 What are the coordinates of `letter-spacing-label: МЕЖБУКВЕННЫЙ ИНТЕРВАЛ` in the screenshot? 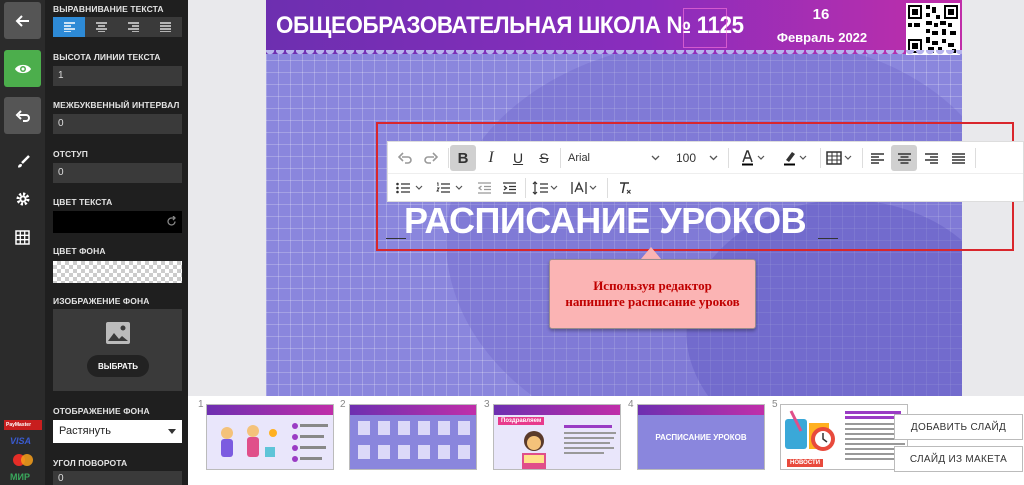 It's located at (116, 105).